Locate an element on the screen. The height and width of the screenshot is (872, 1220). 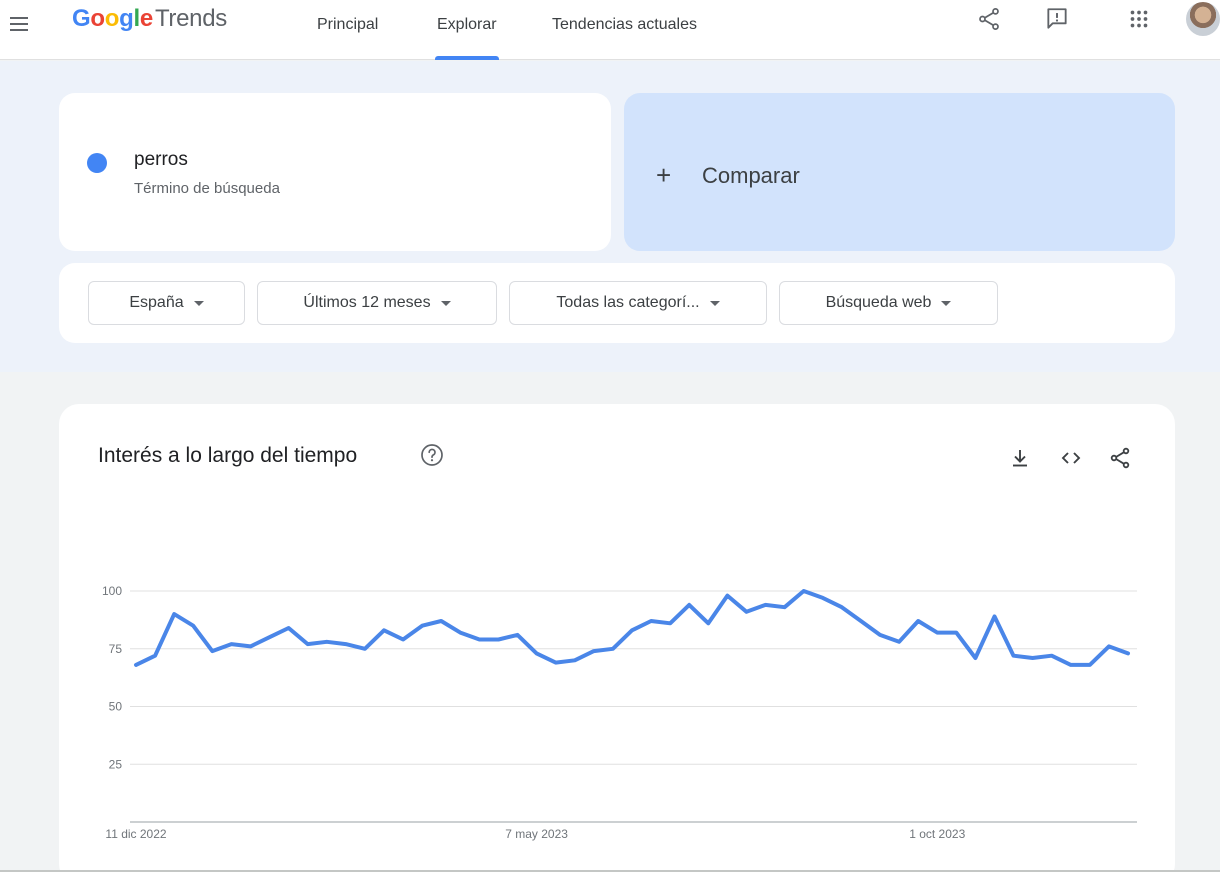
chart-title: Interés a lo largo del tiempo is located at coordinates (228, 455).